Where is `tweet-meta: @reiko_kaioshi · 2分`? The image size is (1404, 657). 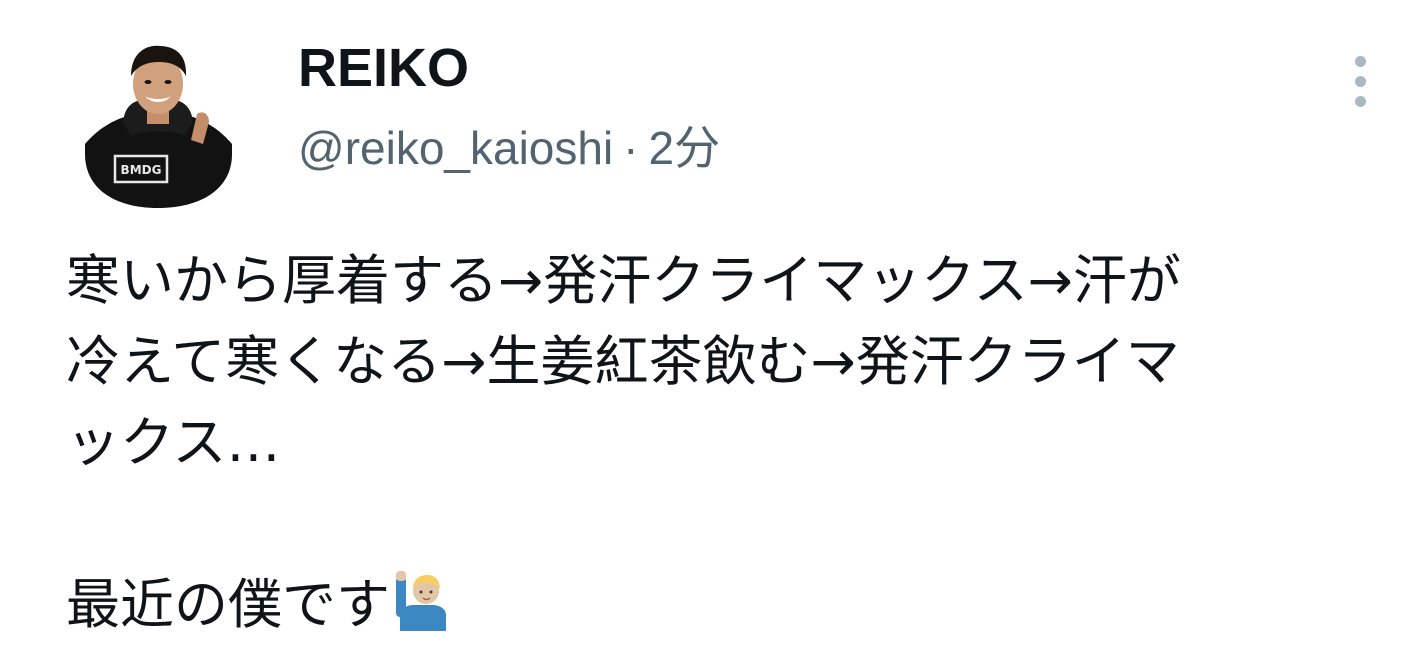 tweet-meta: @reiko_kaioshi · 2分 is located at coordinates (509, 148).